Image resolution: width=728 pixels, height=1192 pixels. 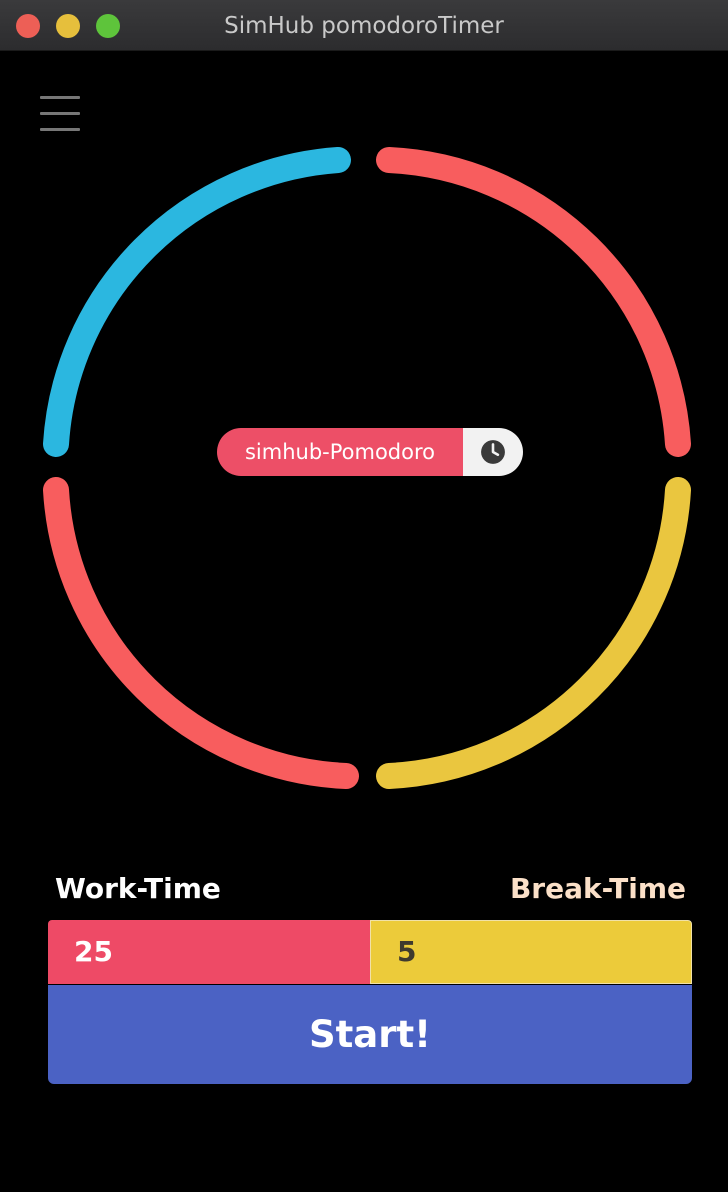 I want to click on window-title: SimHub pomodoroTimer, so click(x=364, y=26).